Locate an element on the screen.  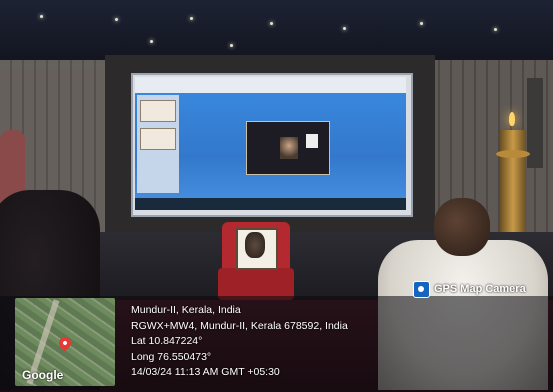
portrait-figure is located at coordinates (255, 245).